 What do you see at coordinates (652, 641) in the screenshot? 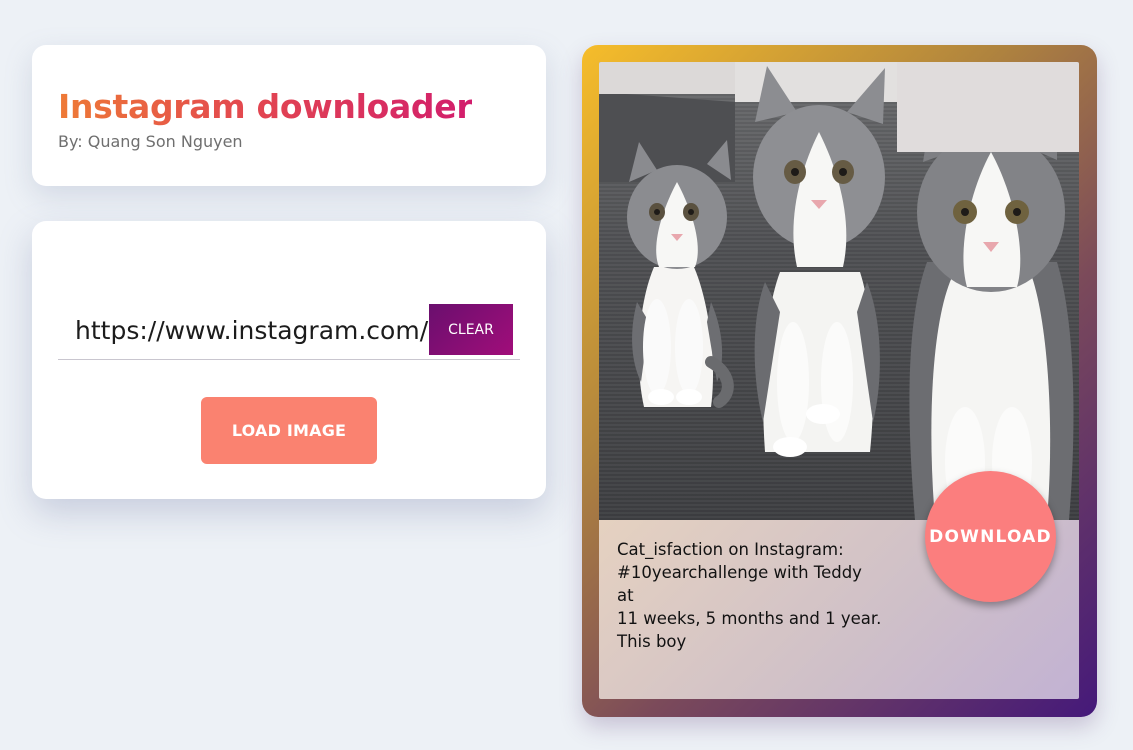
I see `caption-line: This boy` at bounding box center [652, 641].